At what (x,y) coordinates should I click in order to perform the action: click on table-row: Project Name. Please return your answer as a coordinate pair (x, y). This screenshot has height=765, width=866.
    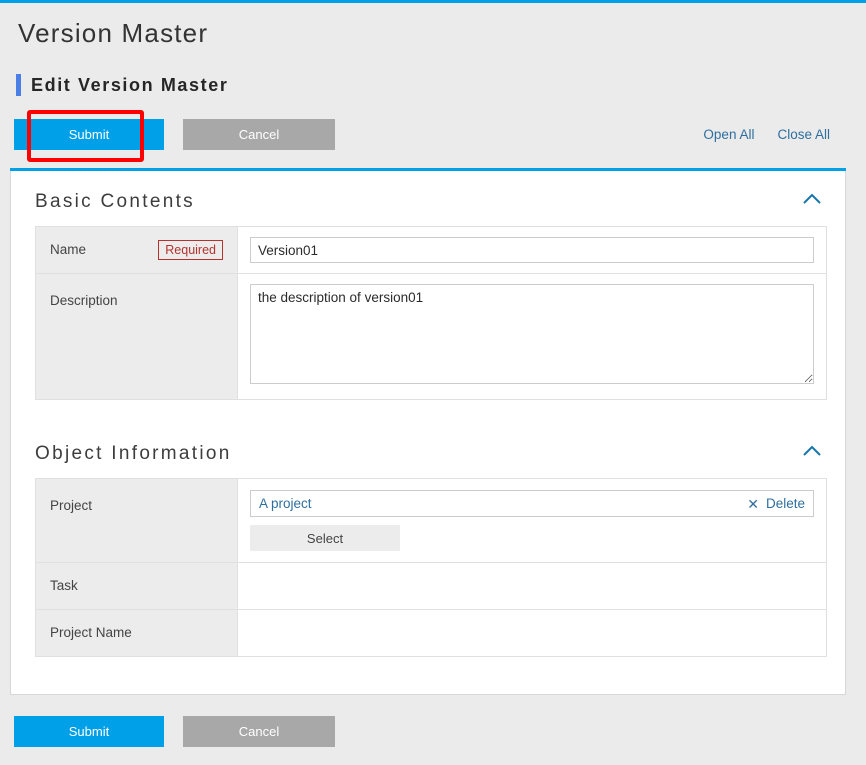
    Looking at the image, I should click on (431, 633).